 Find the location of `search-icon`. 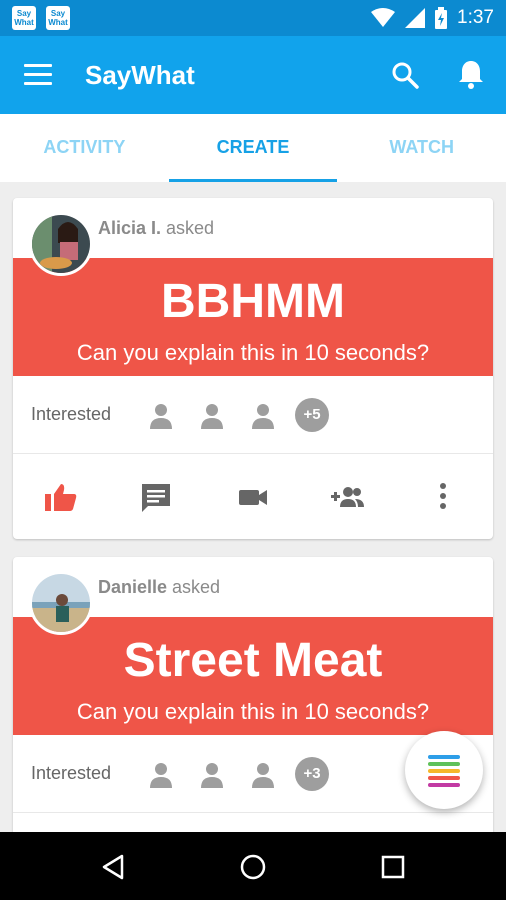

search-icon is located at coordinates (405, 75).